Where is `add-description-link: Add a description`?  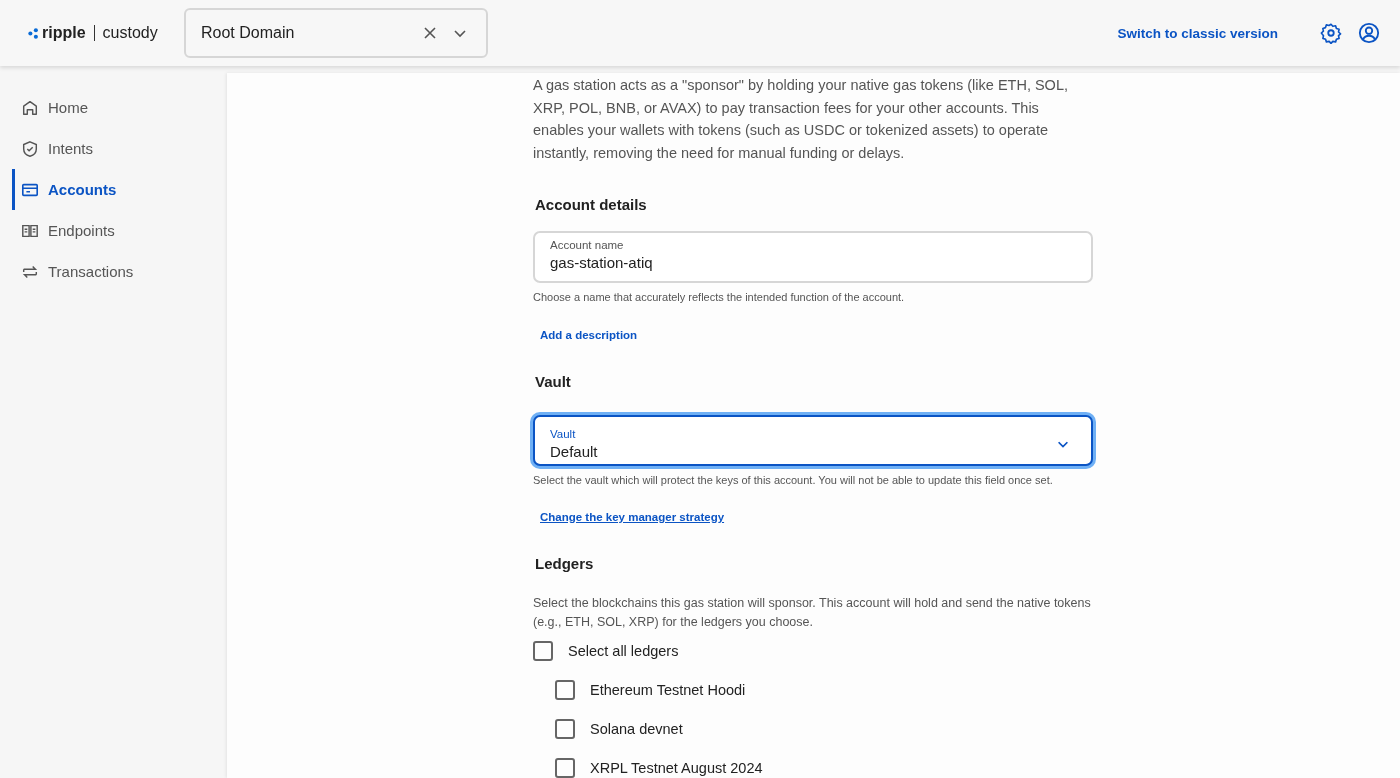 add-description-link: Add a description is located at coordinates (589, 335).